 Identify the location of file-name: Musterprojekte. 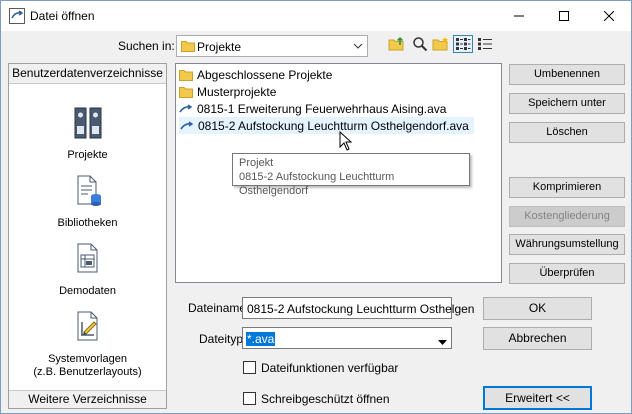
(237, 91).